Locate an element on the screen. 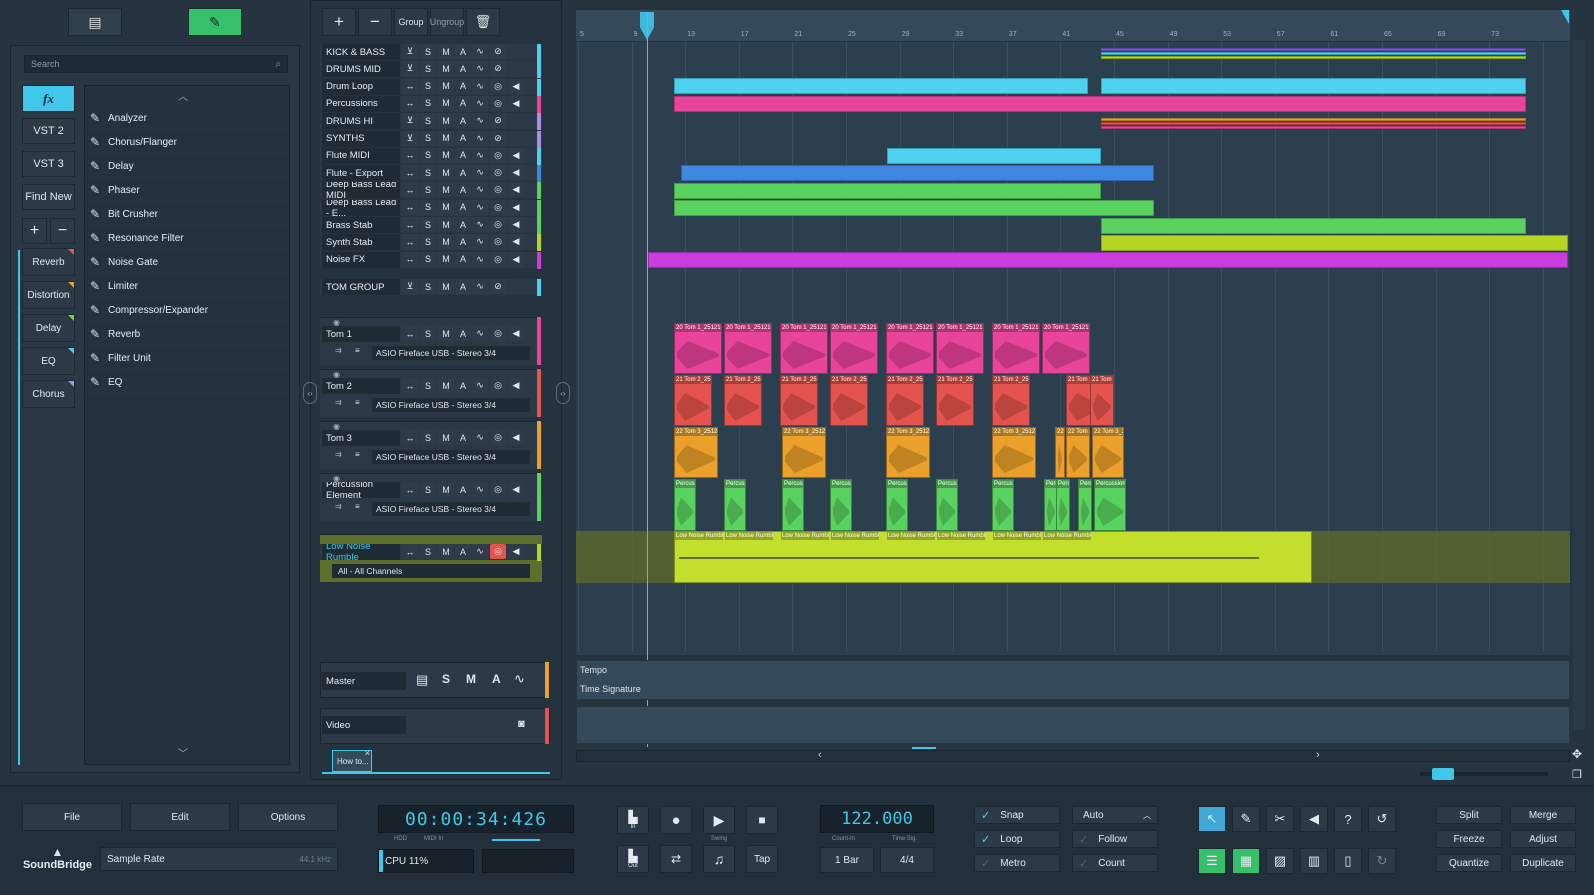  track-name: DRUMS HI is located at coordinates (361, 121).